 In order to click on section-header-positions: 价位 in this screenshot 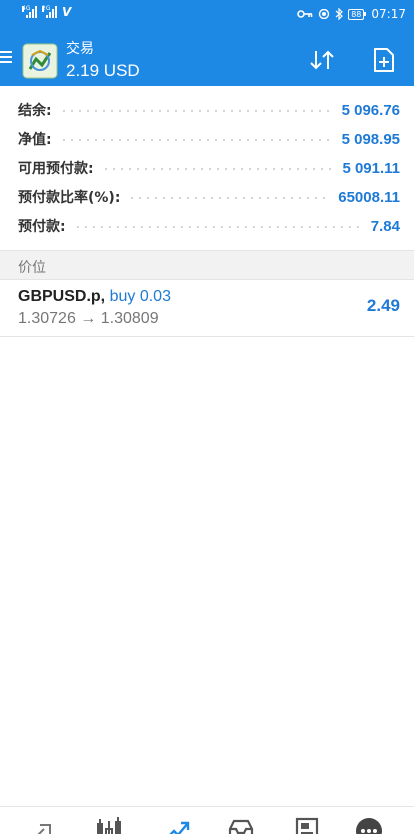, I will do `click(207, 265)`.